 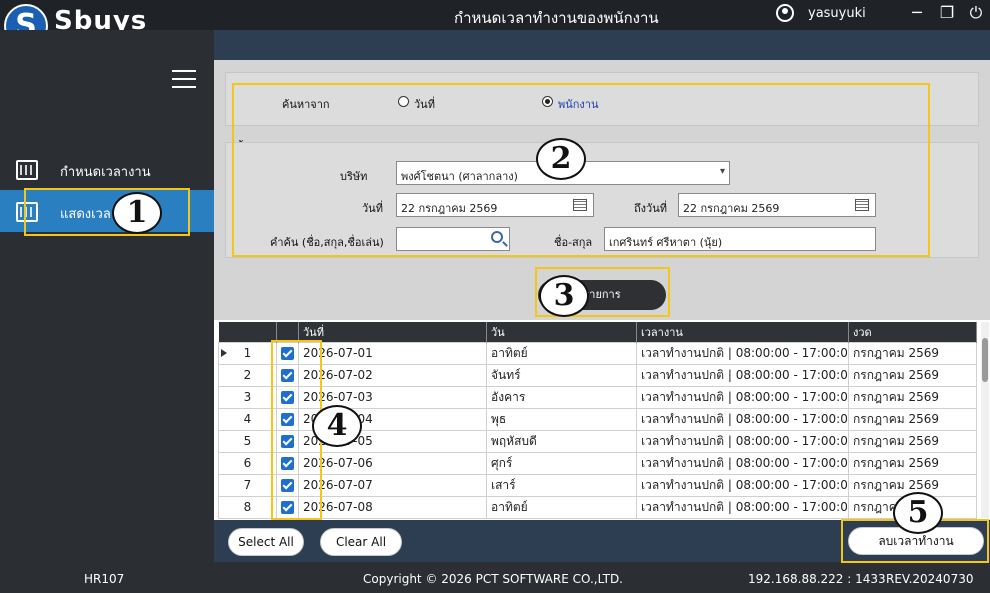 What do you see at coordinates (392, 485) in the screenshot?
I see `date-cell: 2026-07-07` at bounding box center [392, 485].